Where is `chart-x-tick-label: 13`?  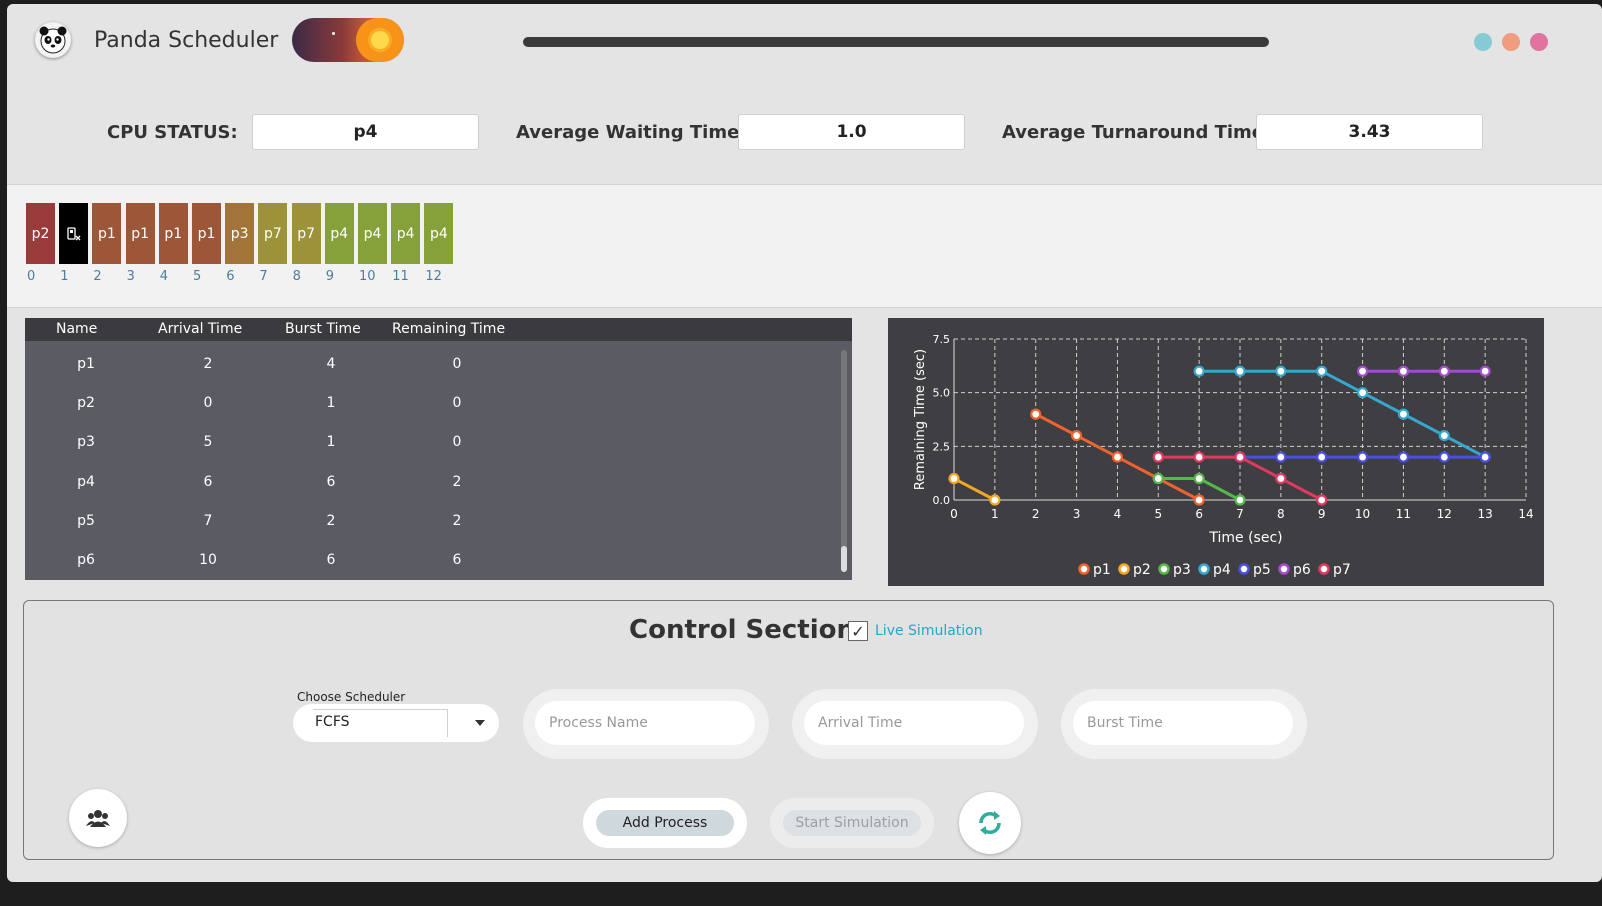 chart-x-tick-label: 13 is located at coordinates (1485, 514).